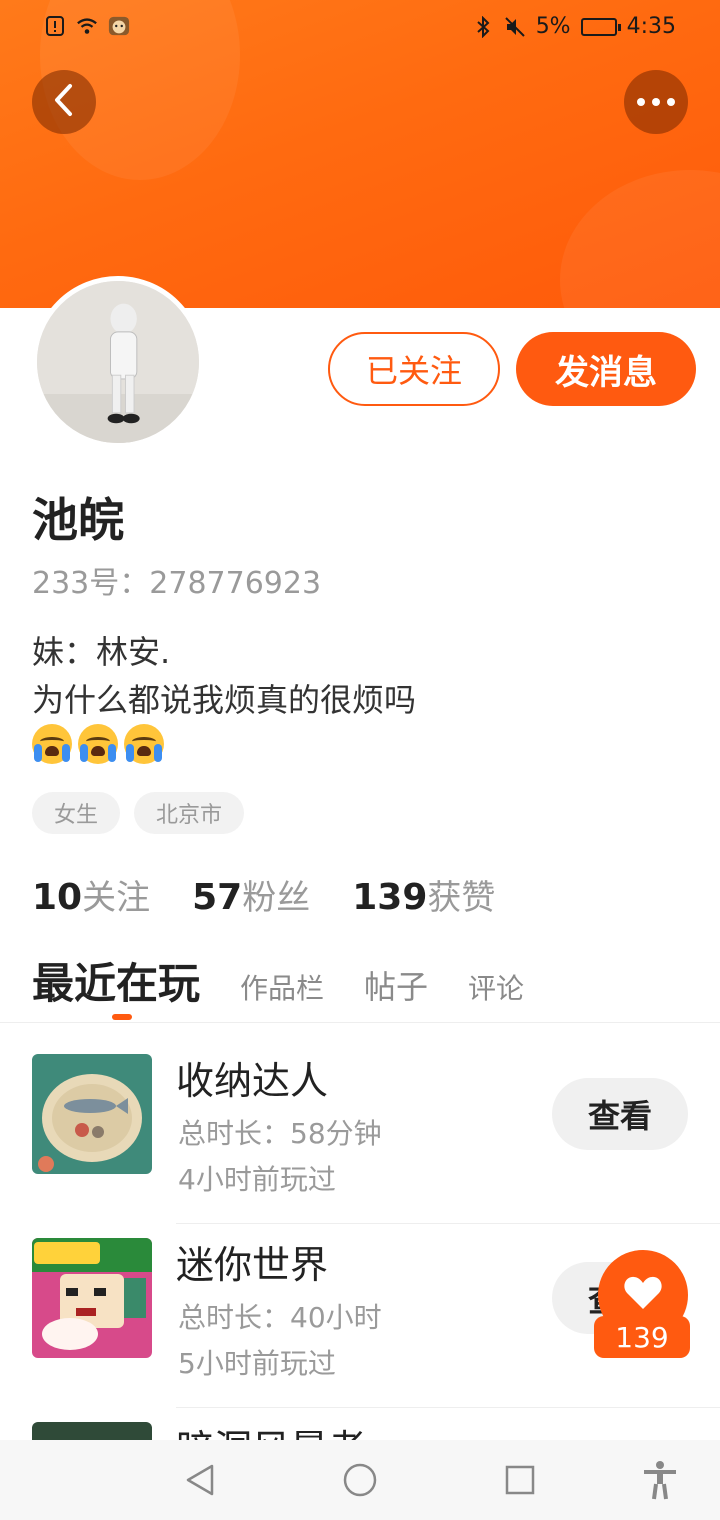 Image resolution: width=720 pixels, height=1520 pixels. I want to click on stat-label: 粉丝, so click(276, 898).